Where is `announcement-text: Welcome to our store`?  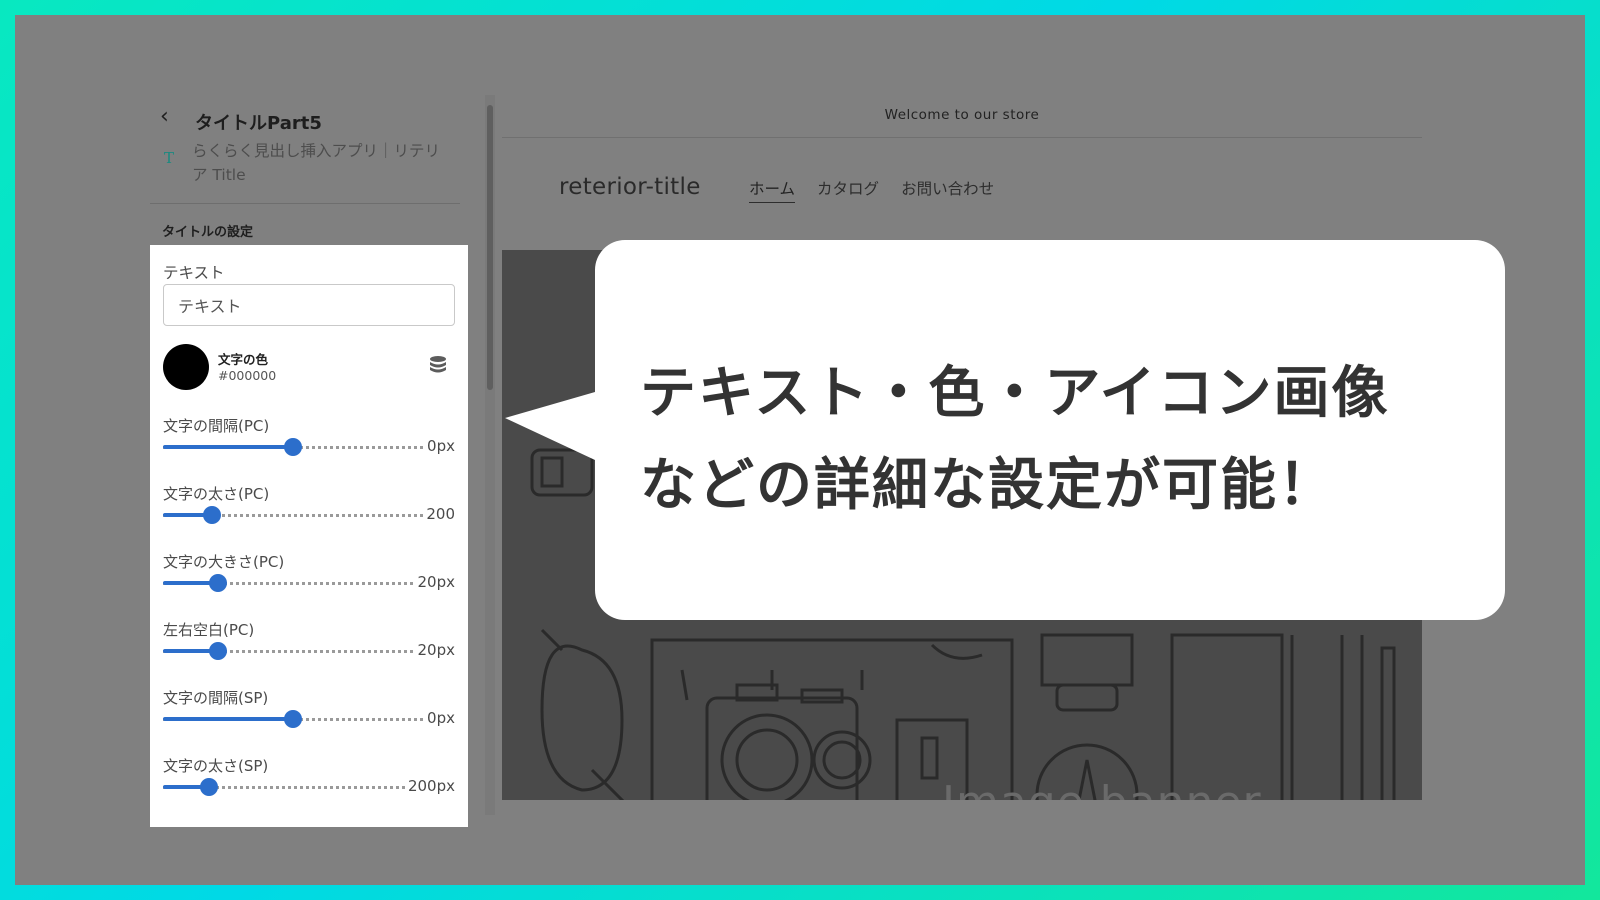 announcement-text: Welcome to our store is located at coordinates (962, 115).